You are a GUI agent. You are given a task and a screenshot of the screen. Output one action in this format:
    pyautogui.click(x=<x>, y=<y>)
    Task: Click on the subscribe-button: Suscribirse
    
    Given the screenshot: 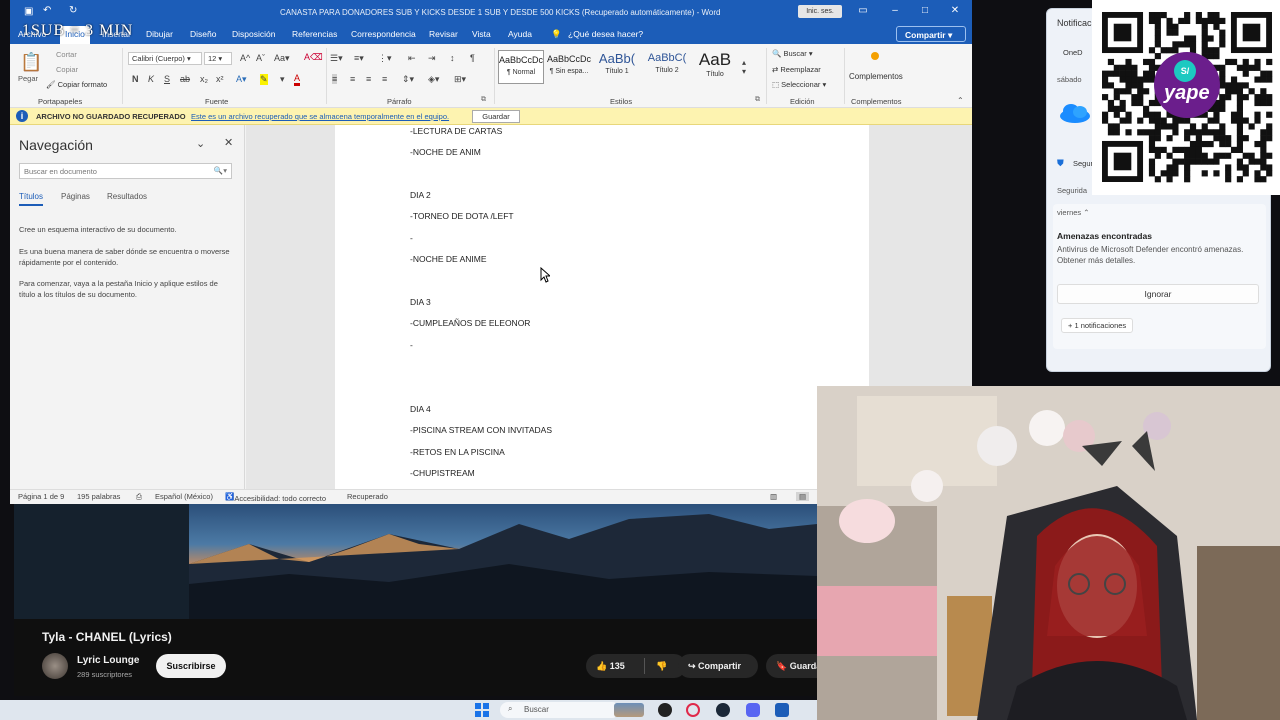 What is the action you would take?
    pyautogui.click(x=191, y=666)
    